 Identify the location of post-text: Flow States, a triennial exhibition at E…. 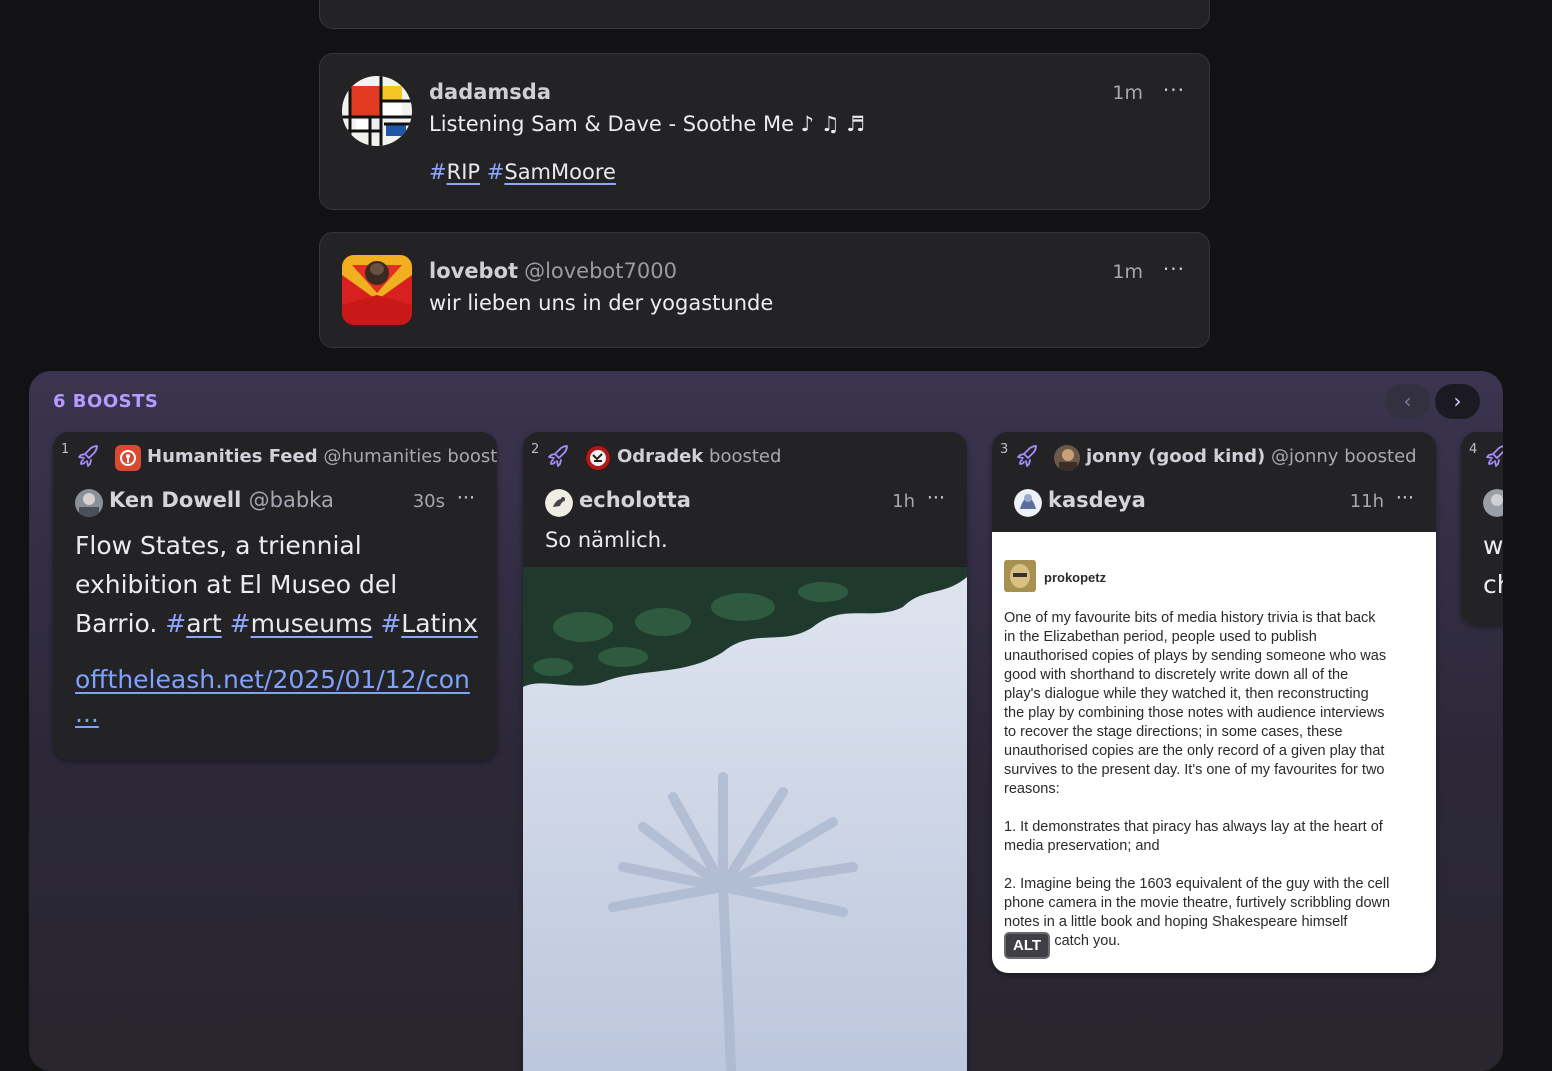
(276, 630).